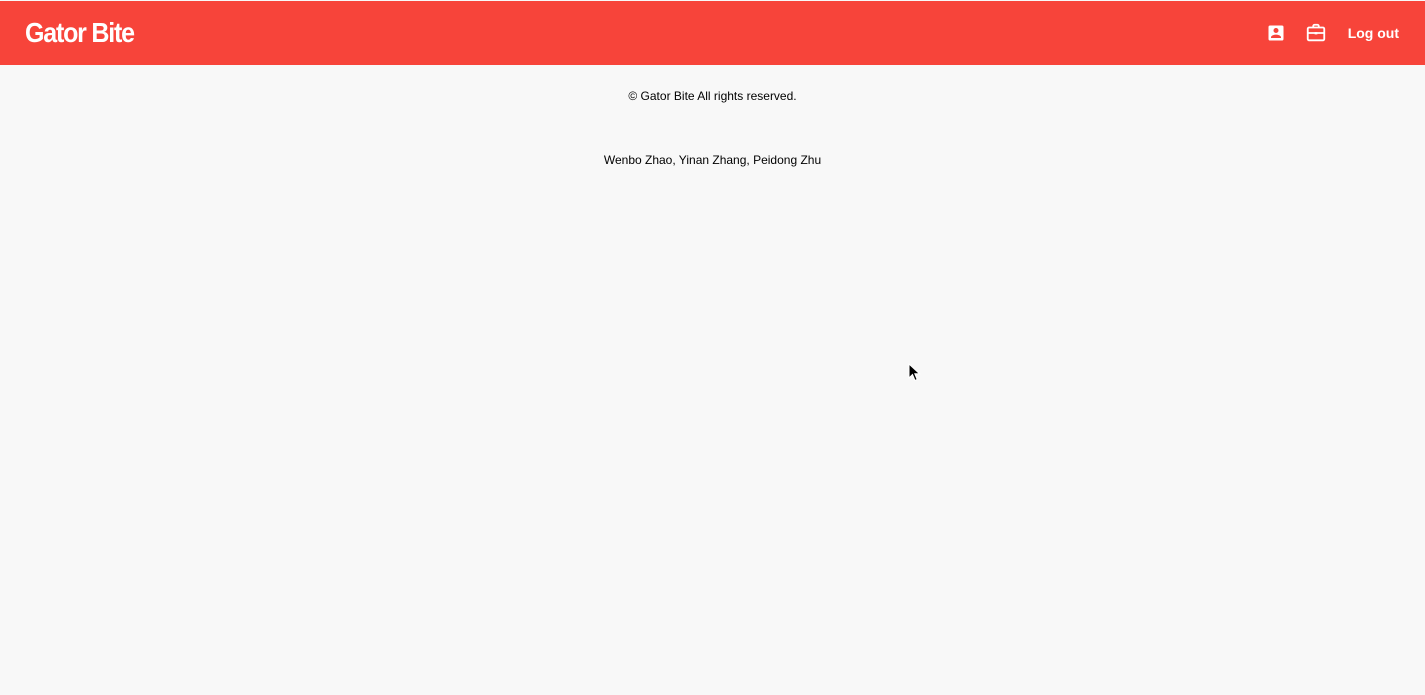  Describe the element at coordinates (80, 32) in the screenshot. I see `brand-logo: Gator Bite` at that location.